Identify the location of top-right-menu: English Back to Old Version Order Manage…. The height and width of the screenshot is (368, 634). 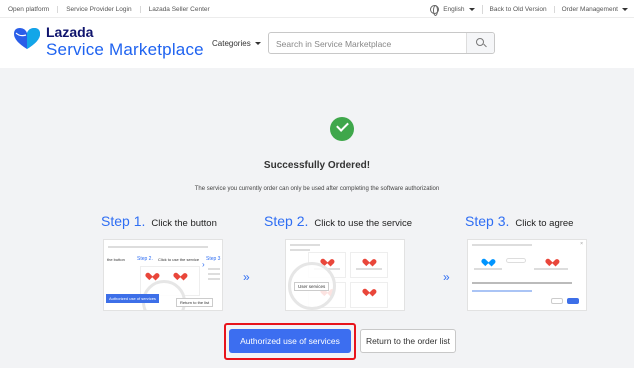
(525, 9).